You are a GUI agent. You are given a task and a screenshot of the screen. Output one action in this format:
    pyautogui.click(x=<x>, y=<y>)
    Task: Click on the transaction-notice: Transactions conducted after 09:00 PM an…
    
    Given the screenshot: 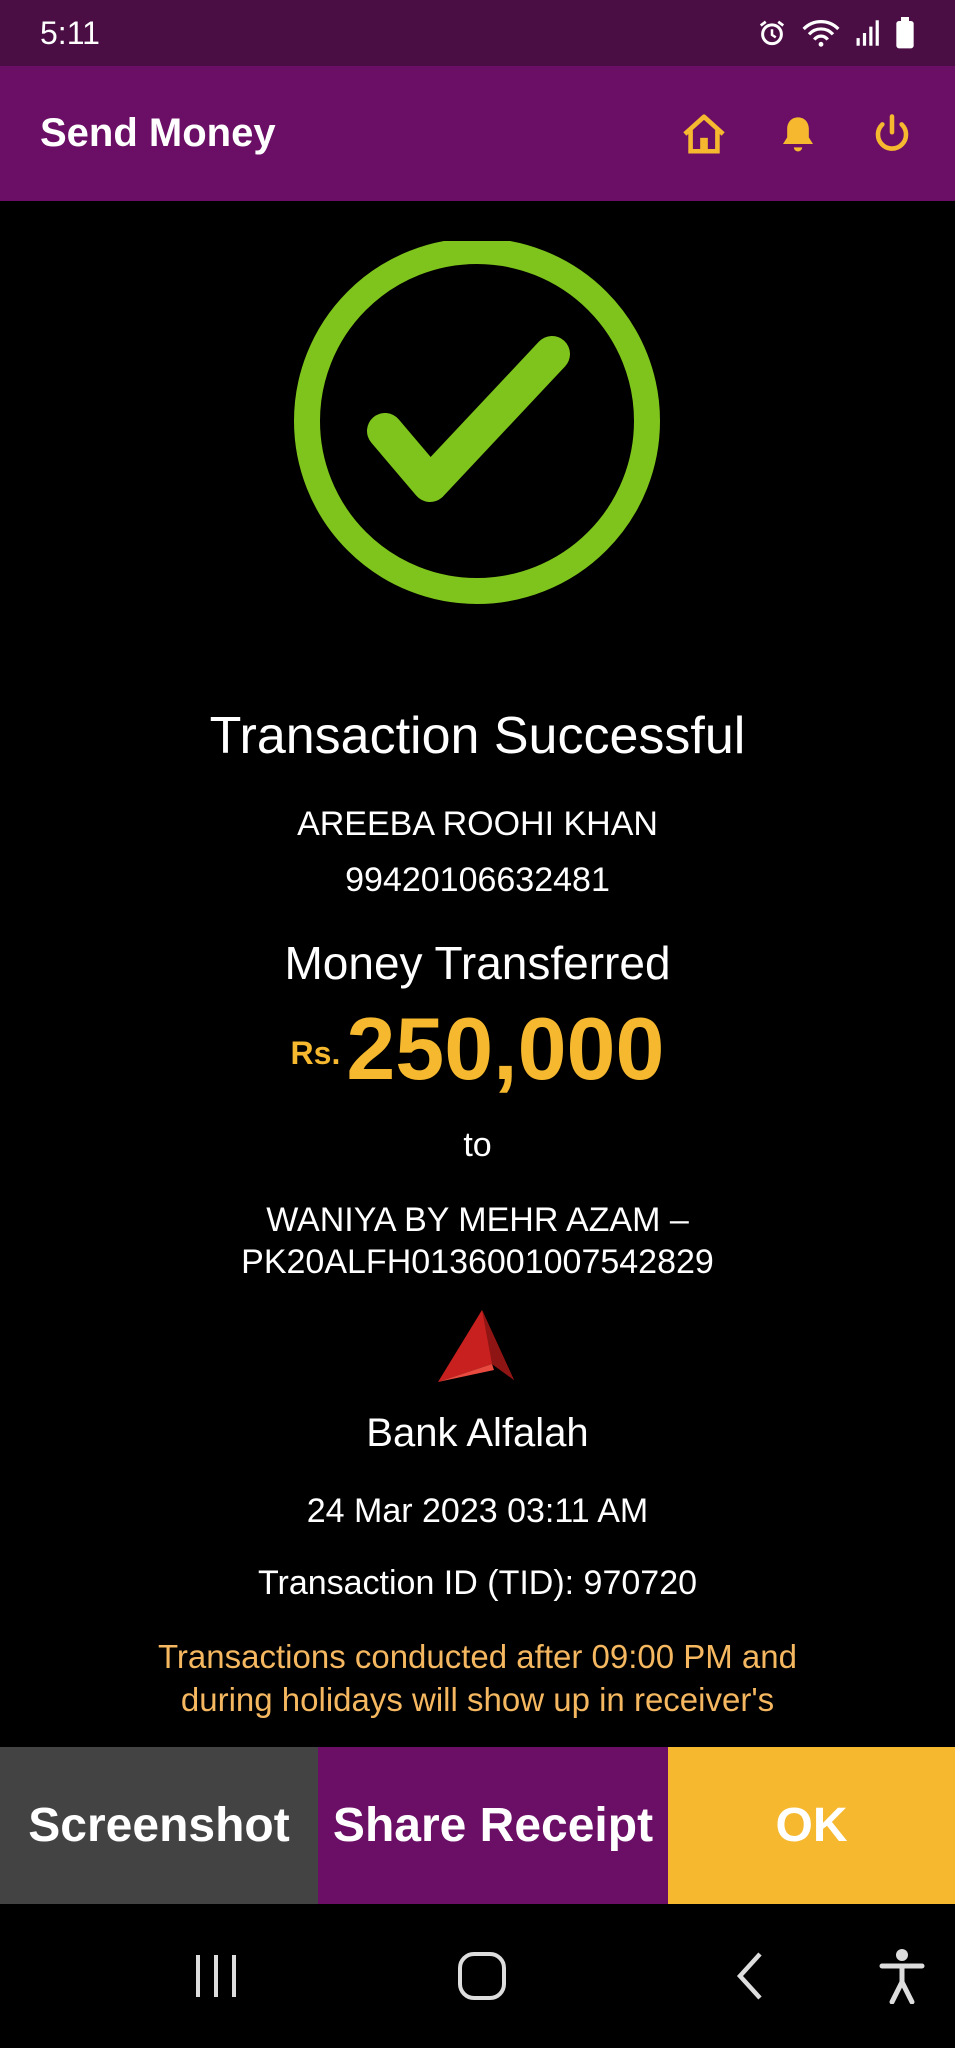 What is the action you would take?
    pyautogui.click(x=477, y=1678)
    